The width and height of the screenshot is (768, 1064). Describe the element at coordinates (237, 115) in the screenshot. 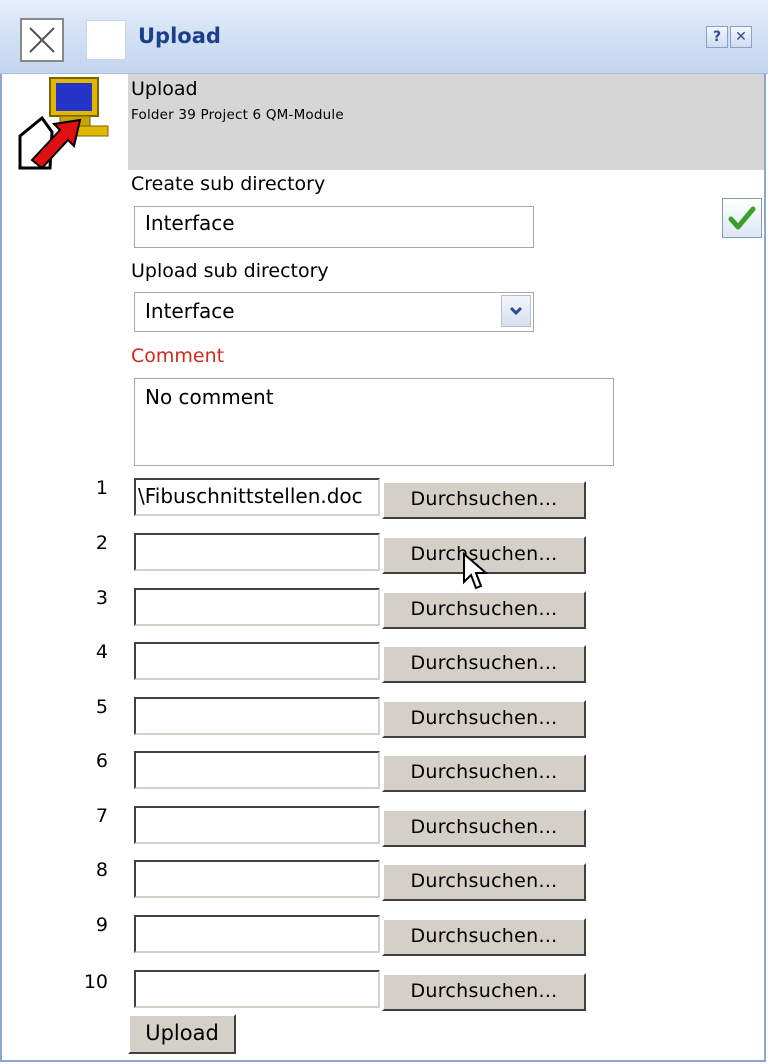

I see `header-subtitle: Folder 39 Project 6 QM-Module` at that location.